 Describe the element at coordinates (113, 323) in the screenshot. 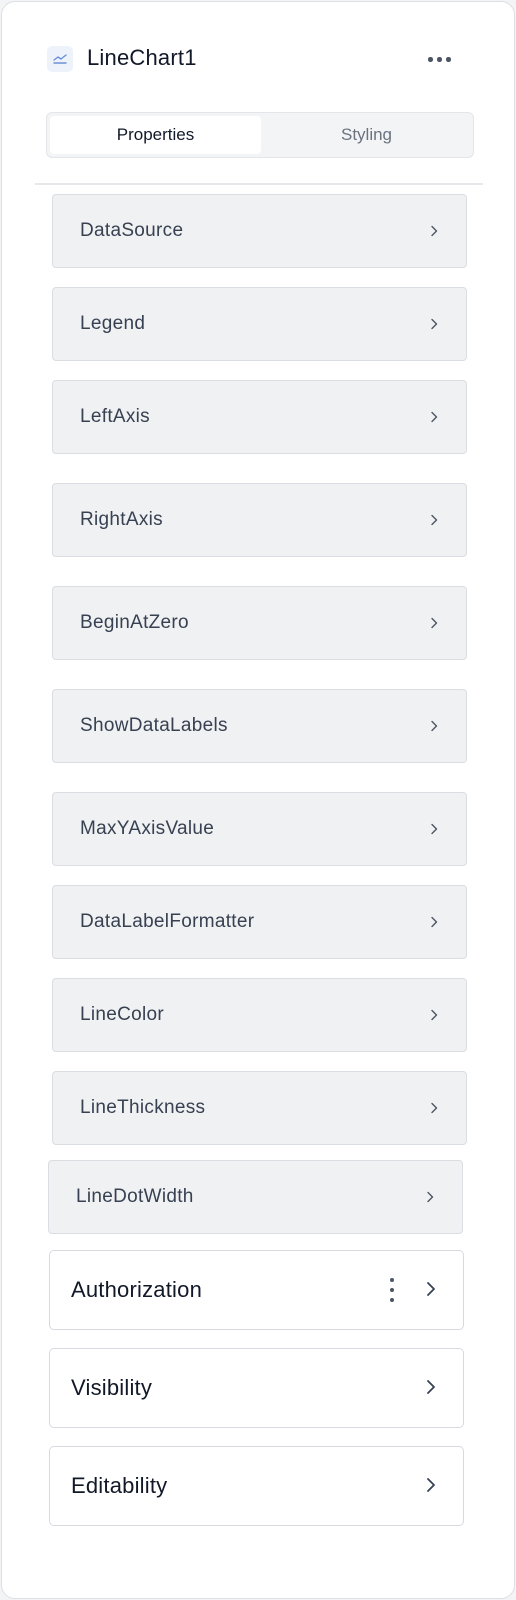

I see `property-label: Legend` at that location.